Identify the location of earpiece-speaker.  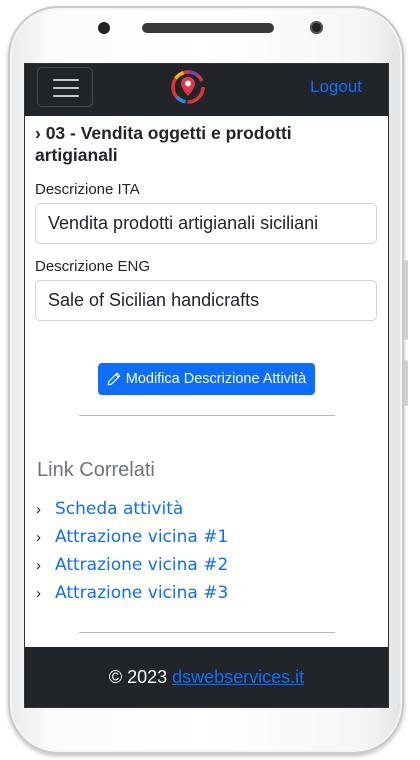
(208, 28).